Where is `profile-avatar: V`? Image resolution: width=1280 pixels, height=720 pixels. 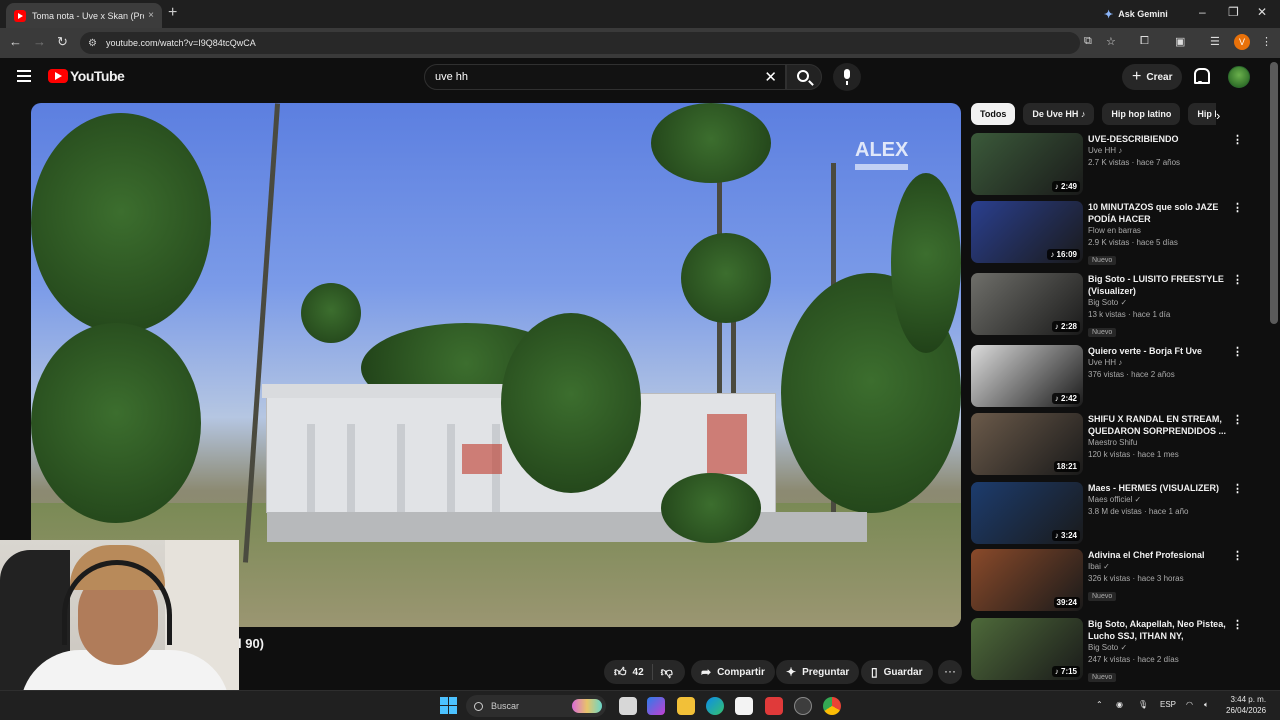
profile-avatar: V is located at coordinates (1242, 42).